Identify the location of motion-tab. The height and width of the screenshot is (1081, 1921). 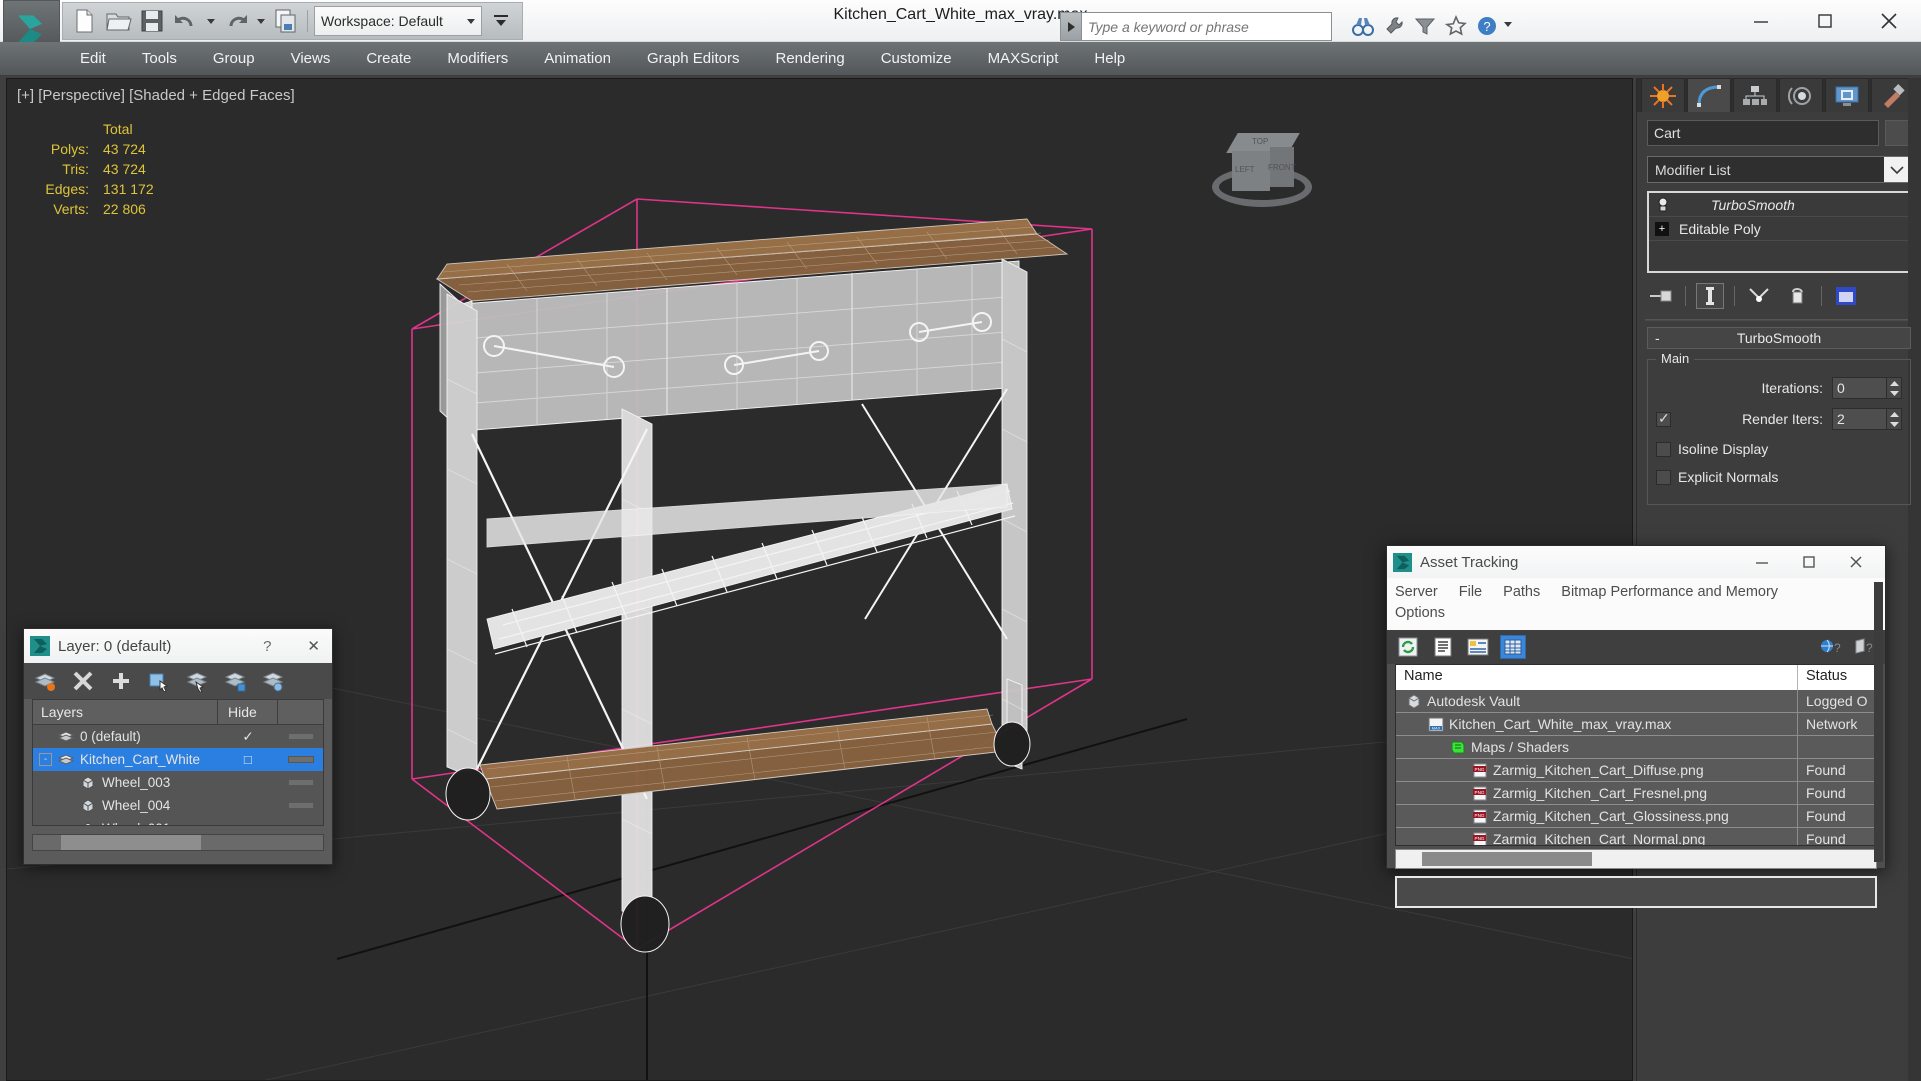
(1801, 95).